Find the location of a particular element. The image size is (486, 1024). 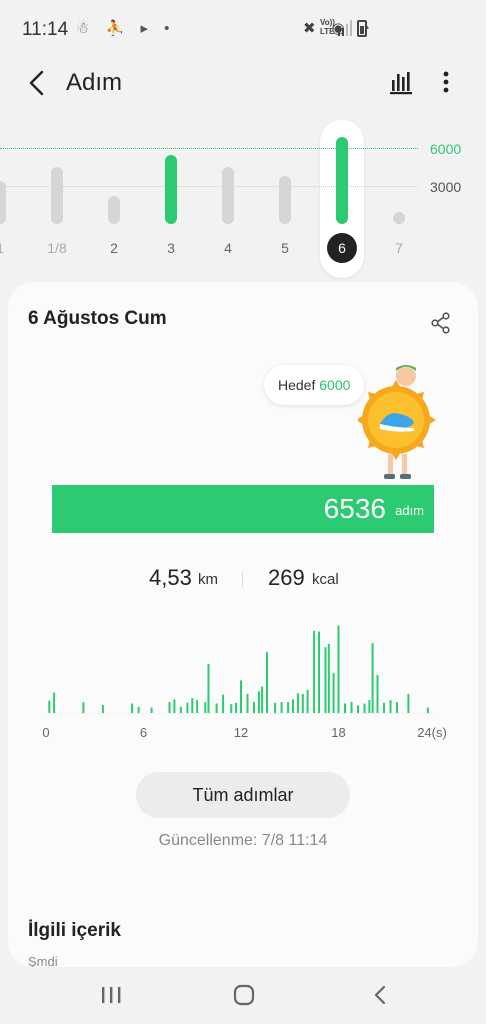

distance-value: 4,53 is located at coordinates (170, 577).